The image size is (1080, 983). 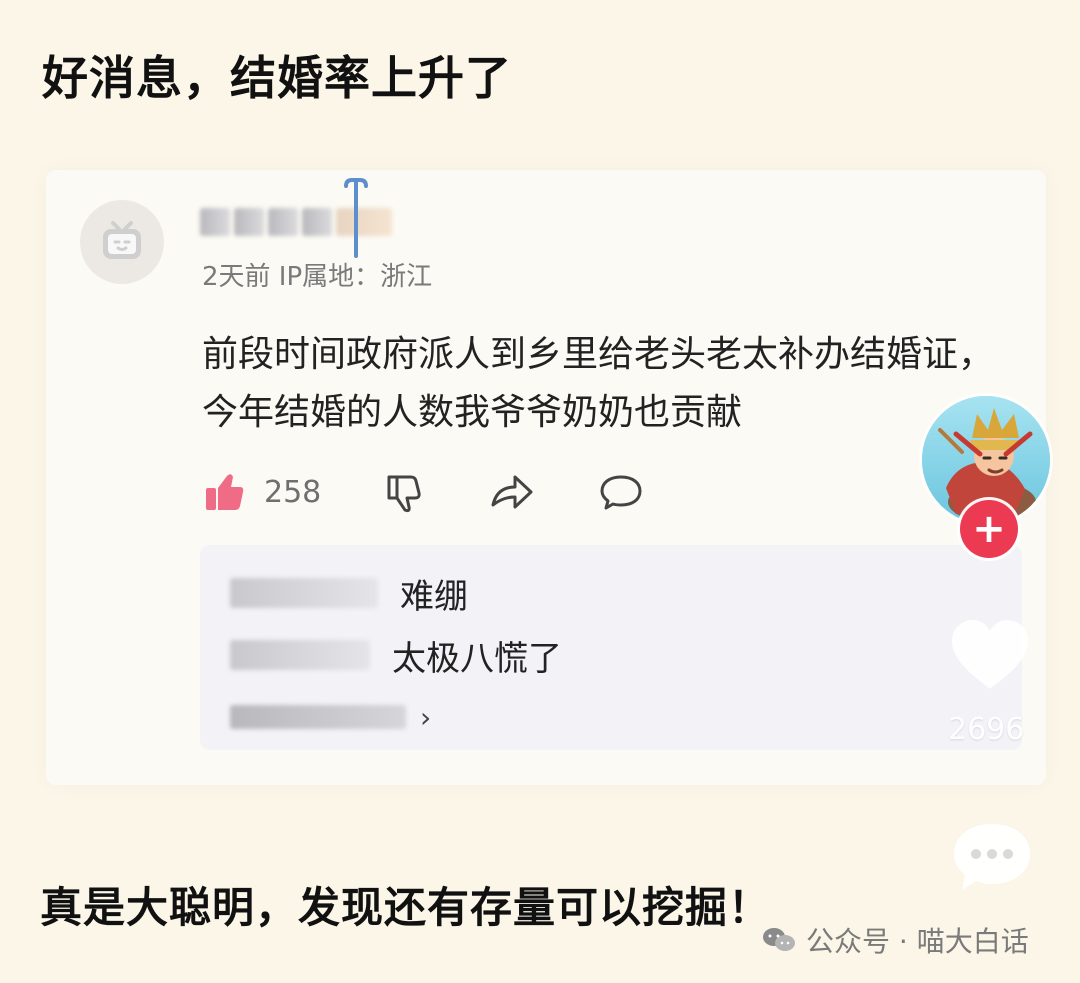 I want to click on comment-text: 前段时间政府派人到乡里给老头老太补办结婚证，今年结婚的人数我爷爷奶奶也贡献, so click(x=598, y=383).